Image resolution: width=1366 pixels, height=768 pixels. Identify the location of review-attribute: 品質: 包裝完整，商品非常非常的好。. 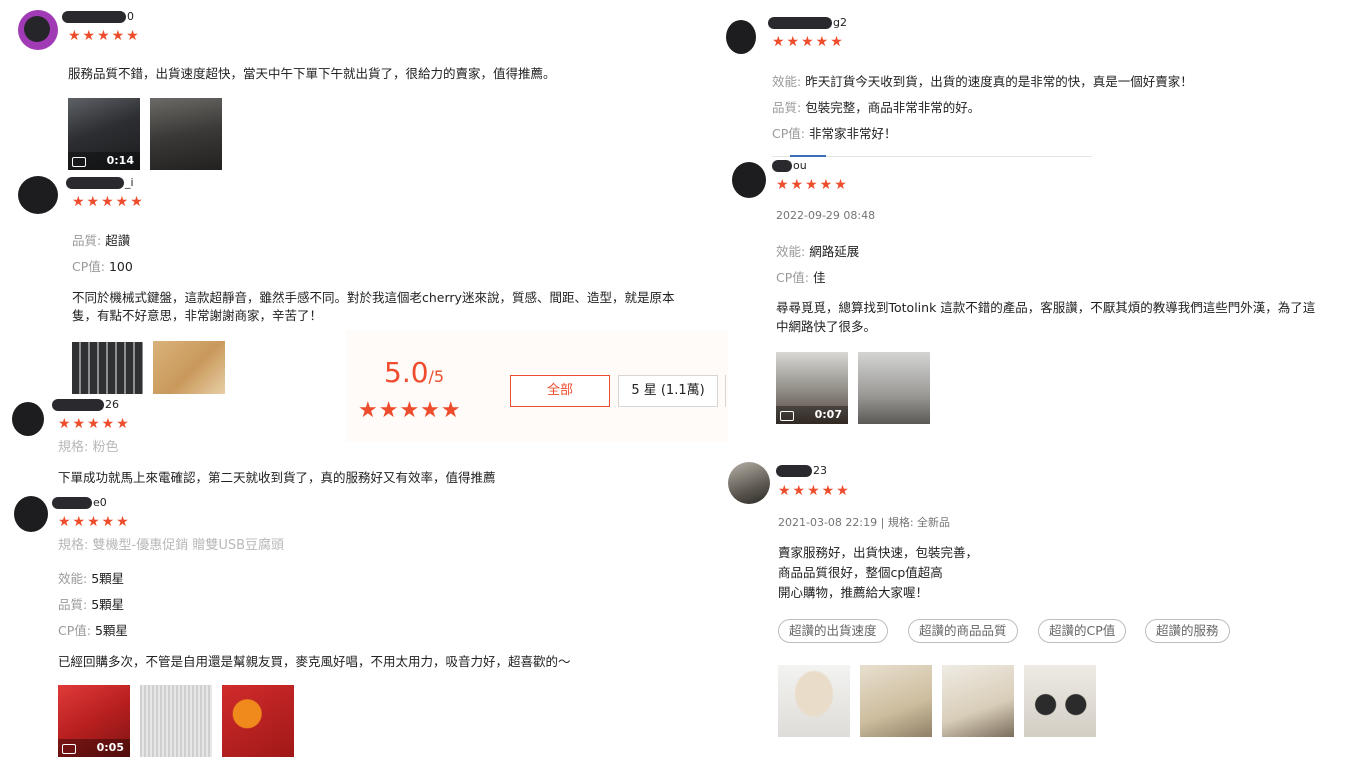
(876, 107).